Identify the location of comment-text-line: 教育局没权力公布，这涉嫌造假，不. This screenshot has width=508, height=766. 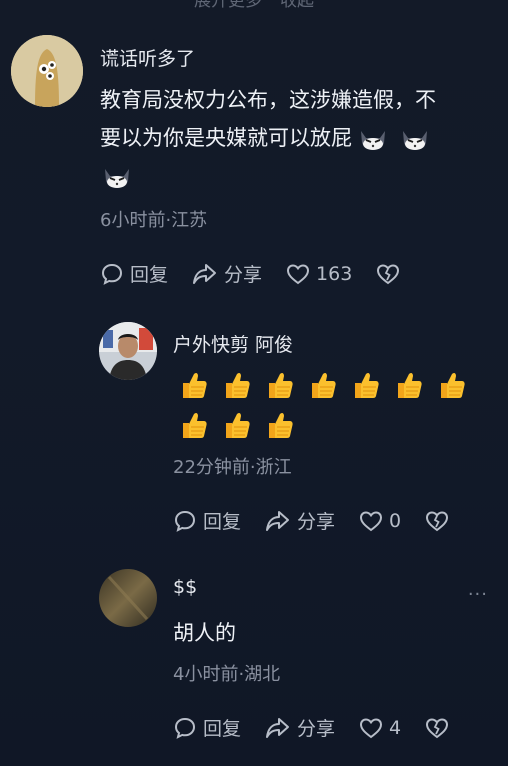
(268, 100).